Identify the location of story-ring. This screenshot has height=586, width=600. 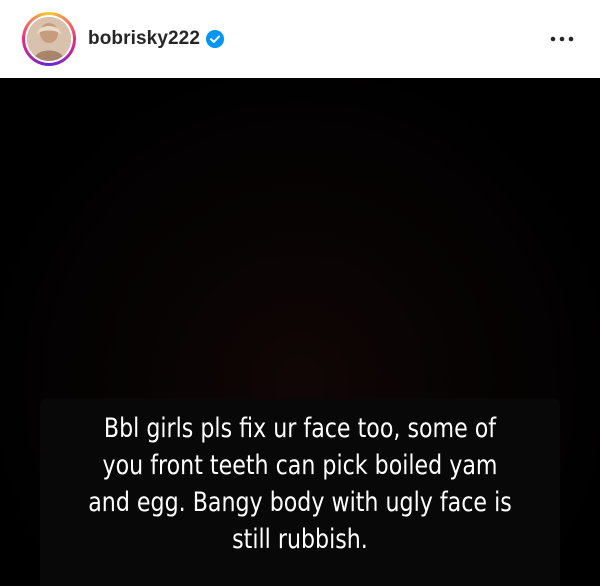
(49, 39).